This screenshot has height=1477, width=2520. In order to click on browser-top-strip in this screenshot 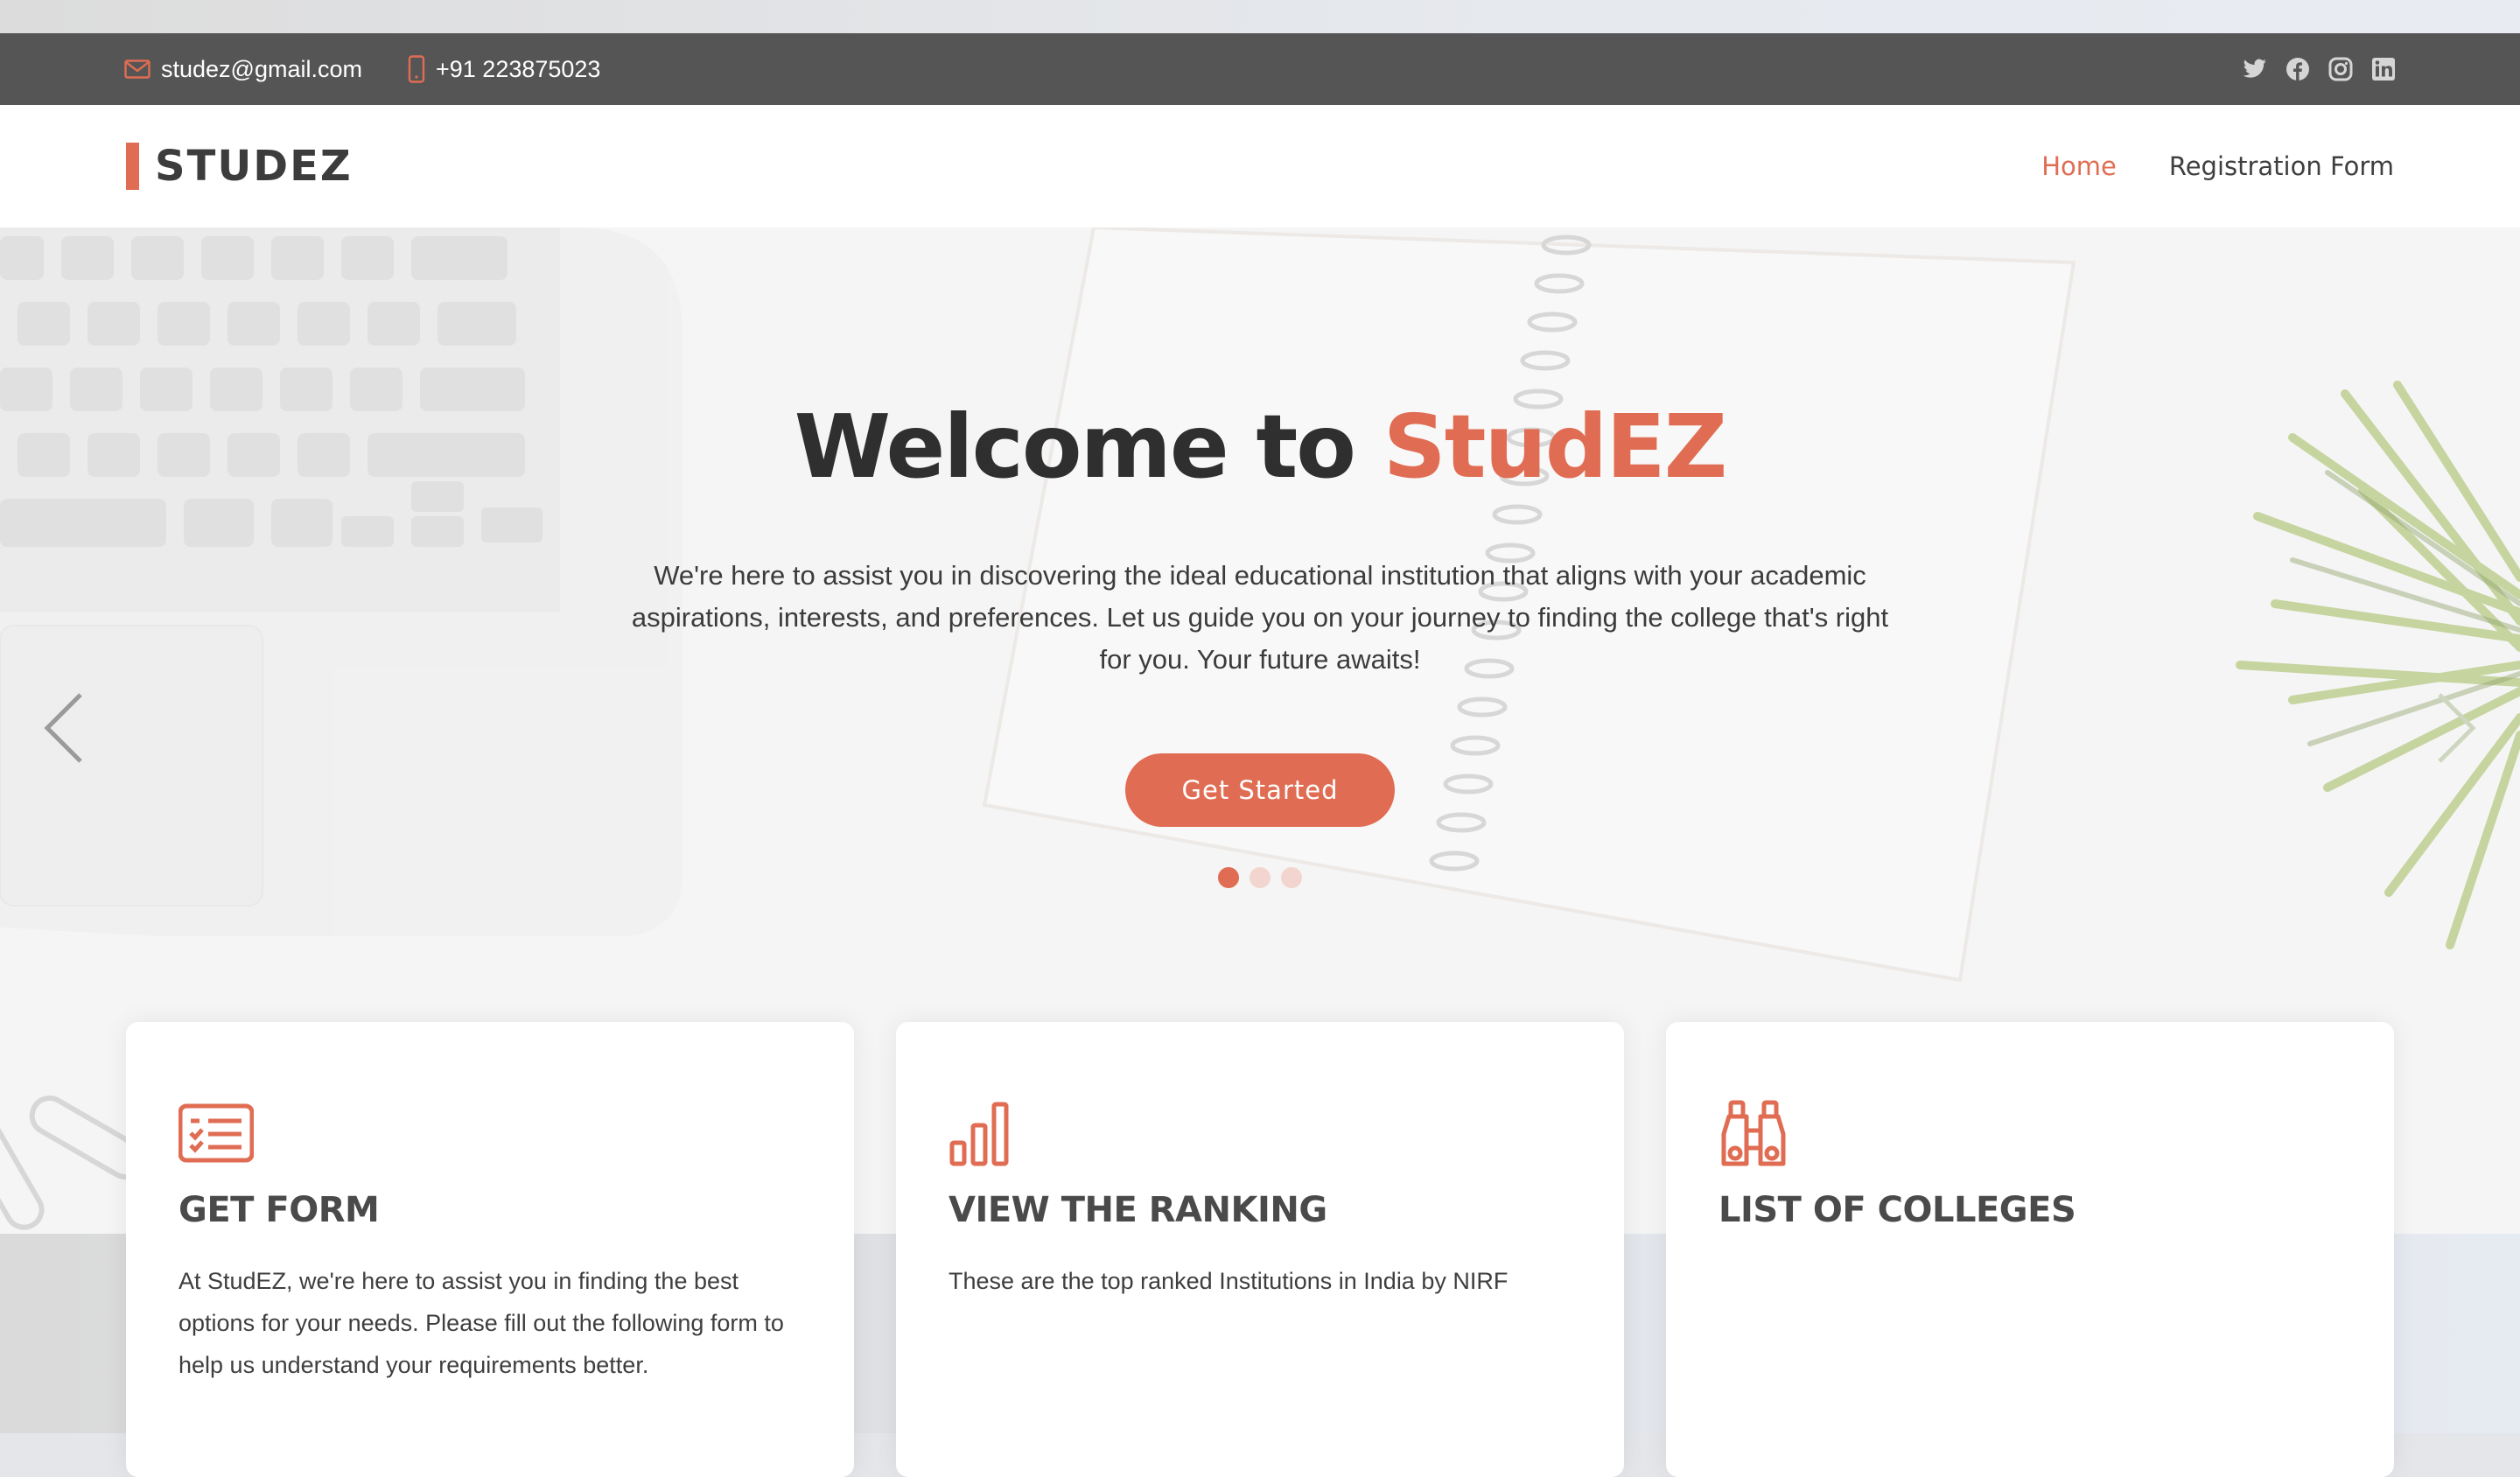, I will do `click(1260, 16)`.